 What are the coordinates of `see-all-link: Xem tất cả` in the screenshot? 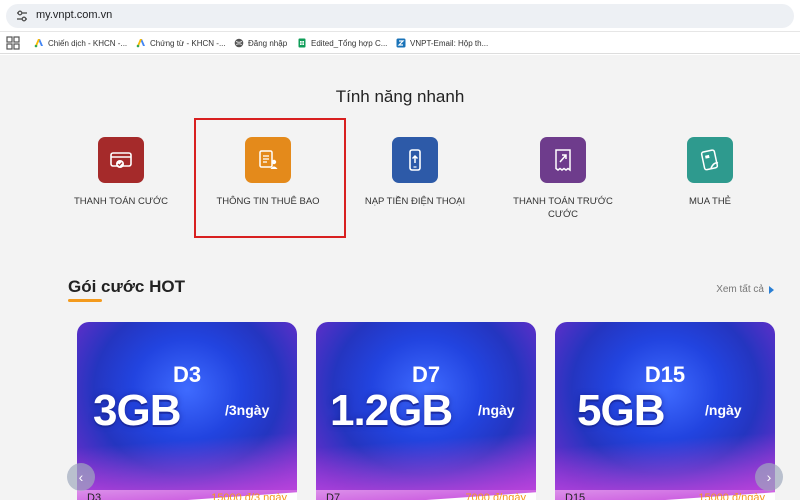 It's located at (745, 289).